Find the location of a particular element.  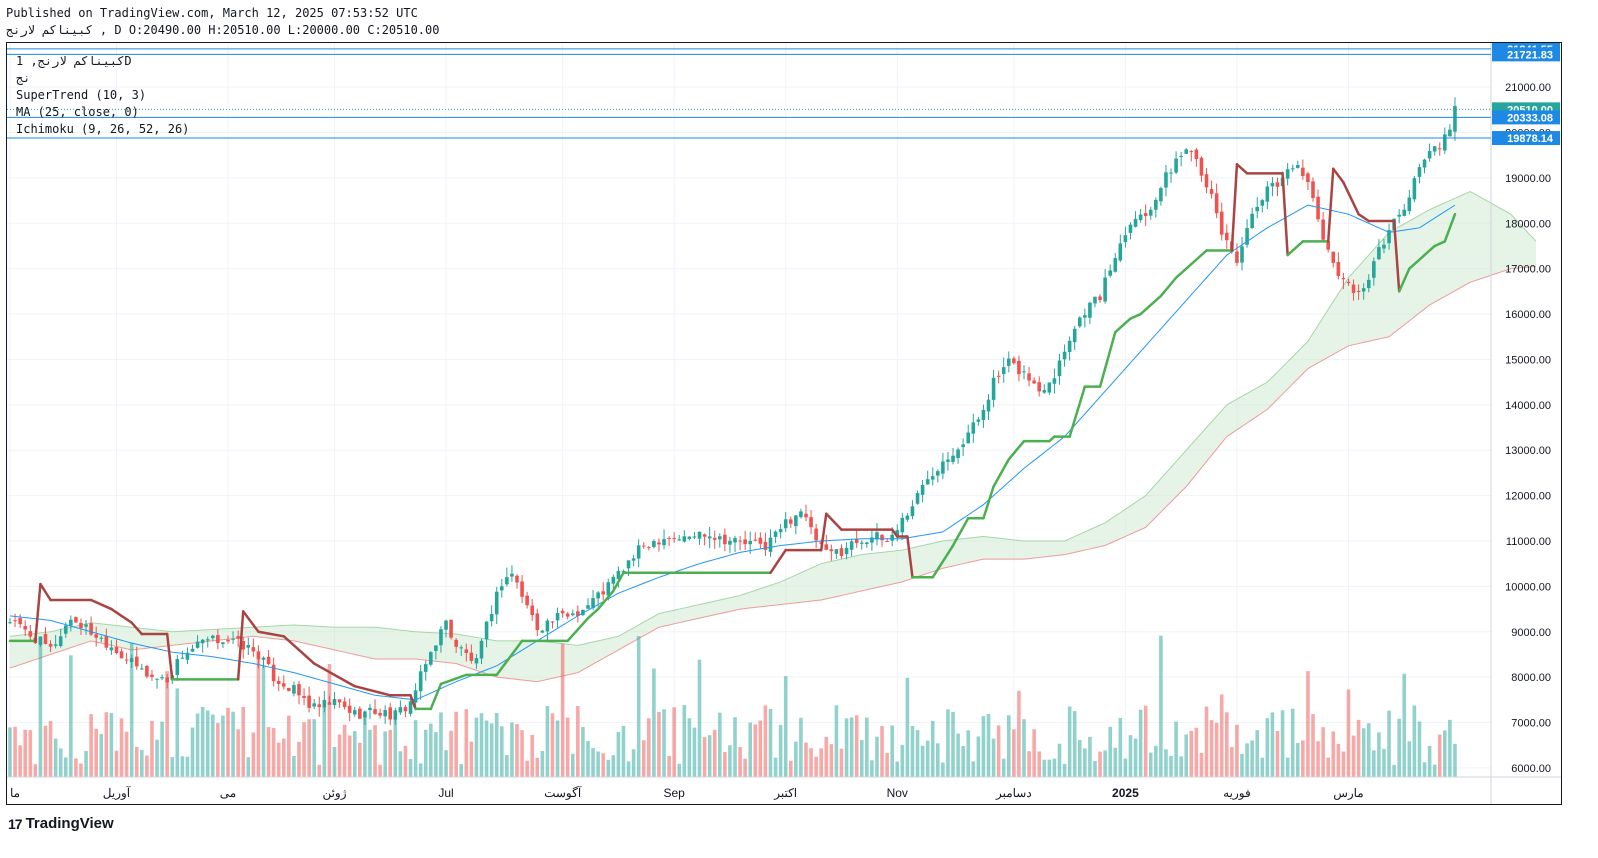

tradingview-logo-icon: 17 is located at coordinates (15, 823).